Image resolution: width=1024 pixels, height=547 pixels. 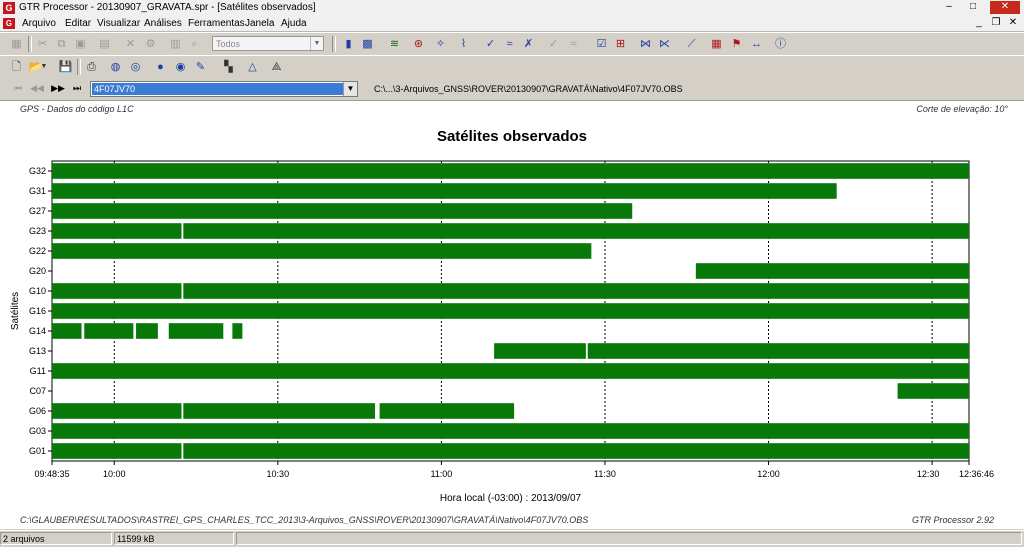 What do you see at coordinates (780, 44) in the screenshot?
I see `info-icon: ⓘ` at bounding box center [780, 44].